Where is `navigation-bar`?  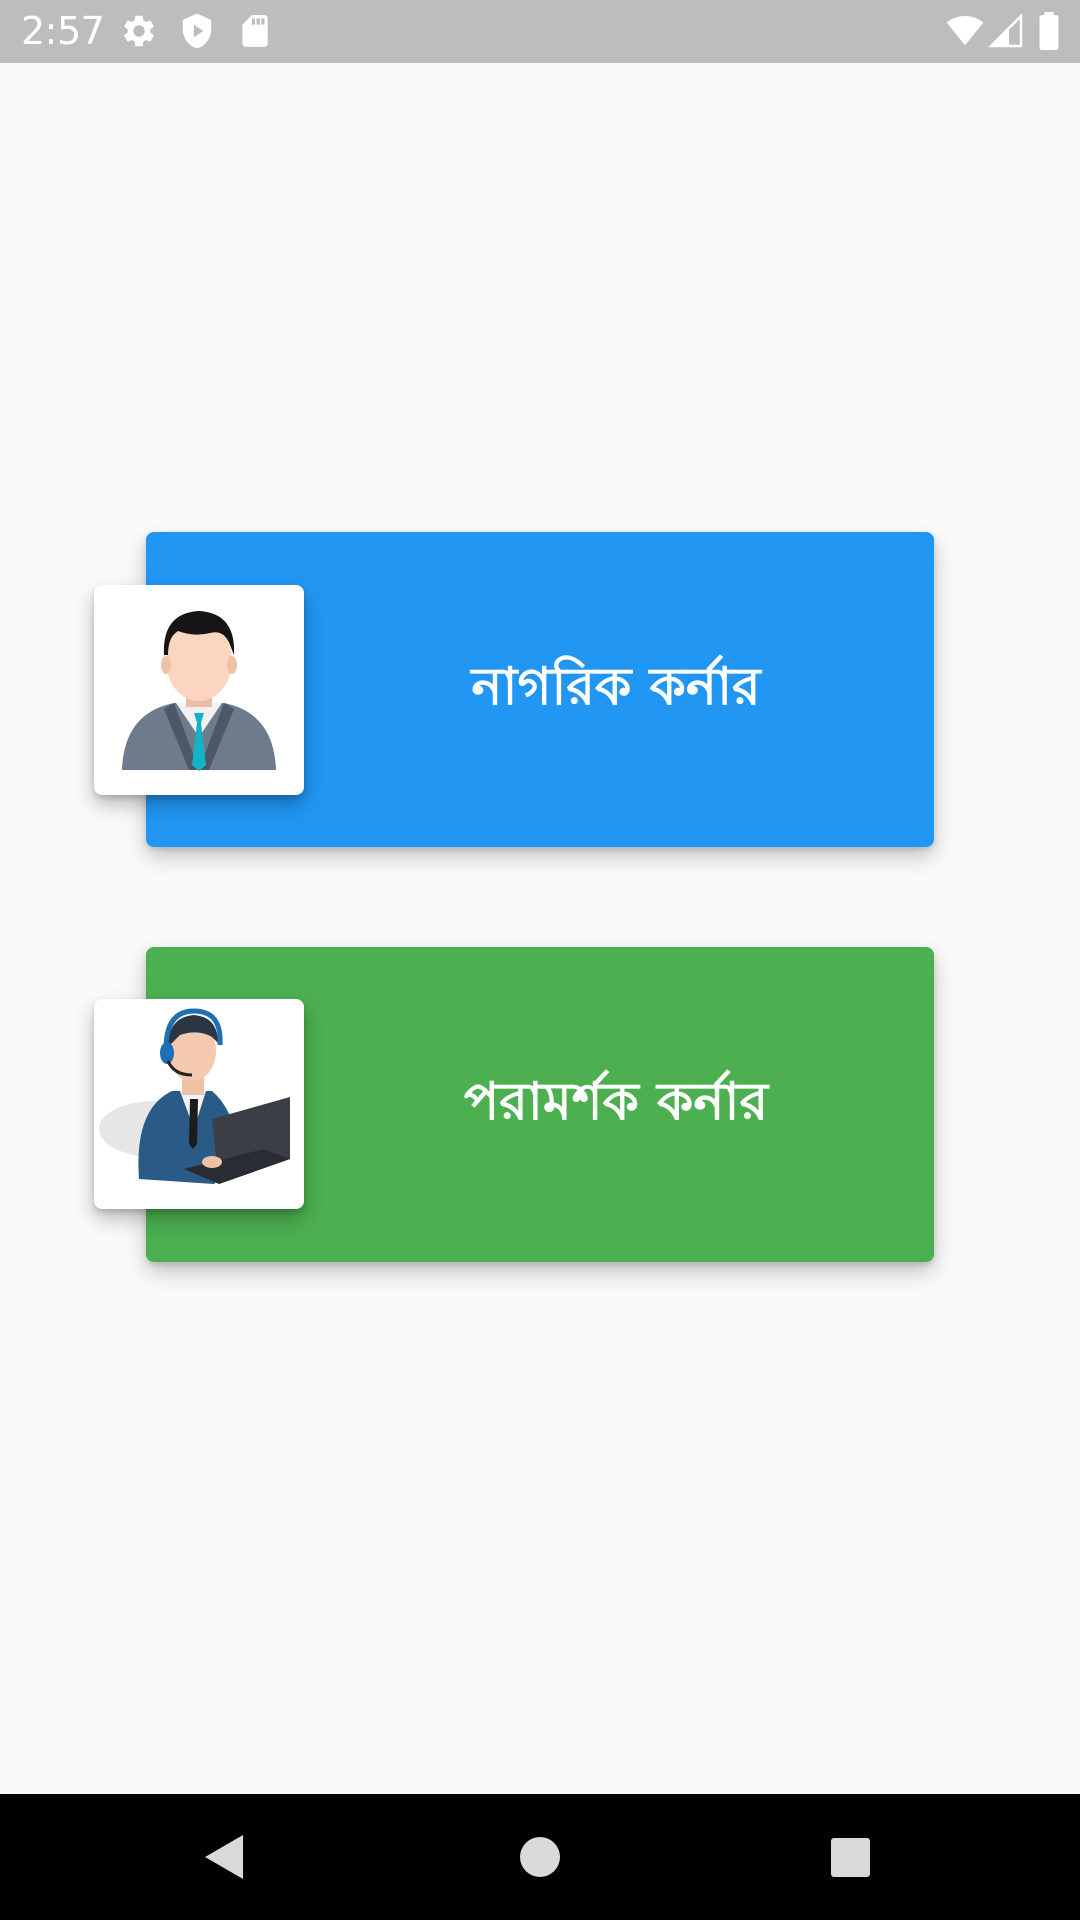 navigation-bar is located at coordinates (540, 1857).